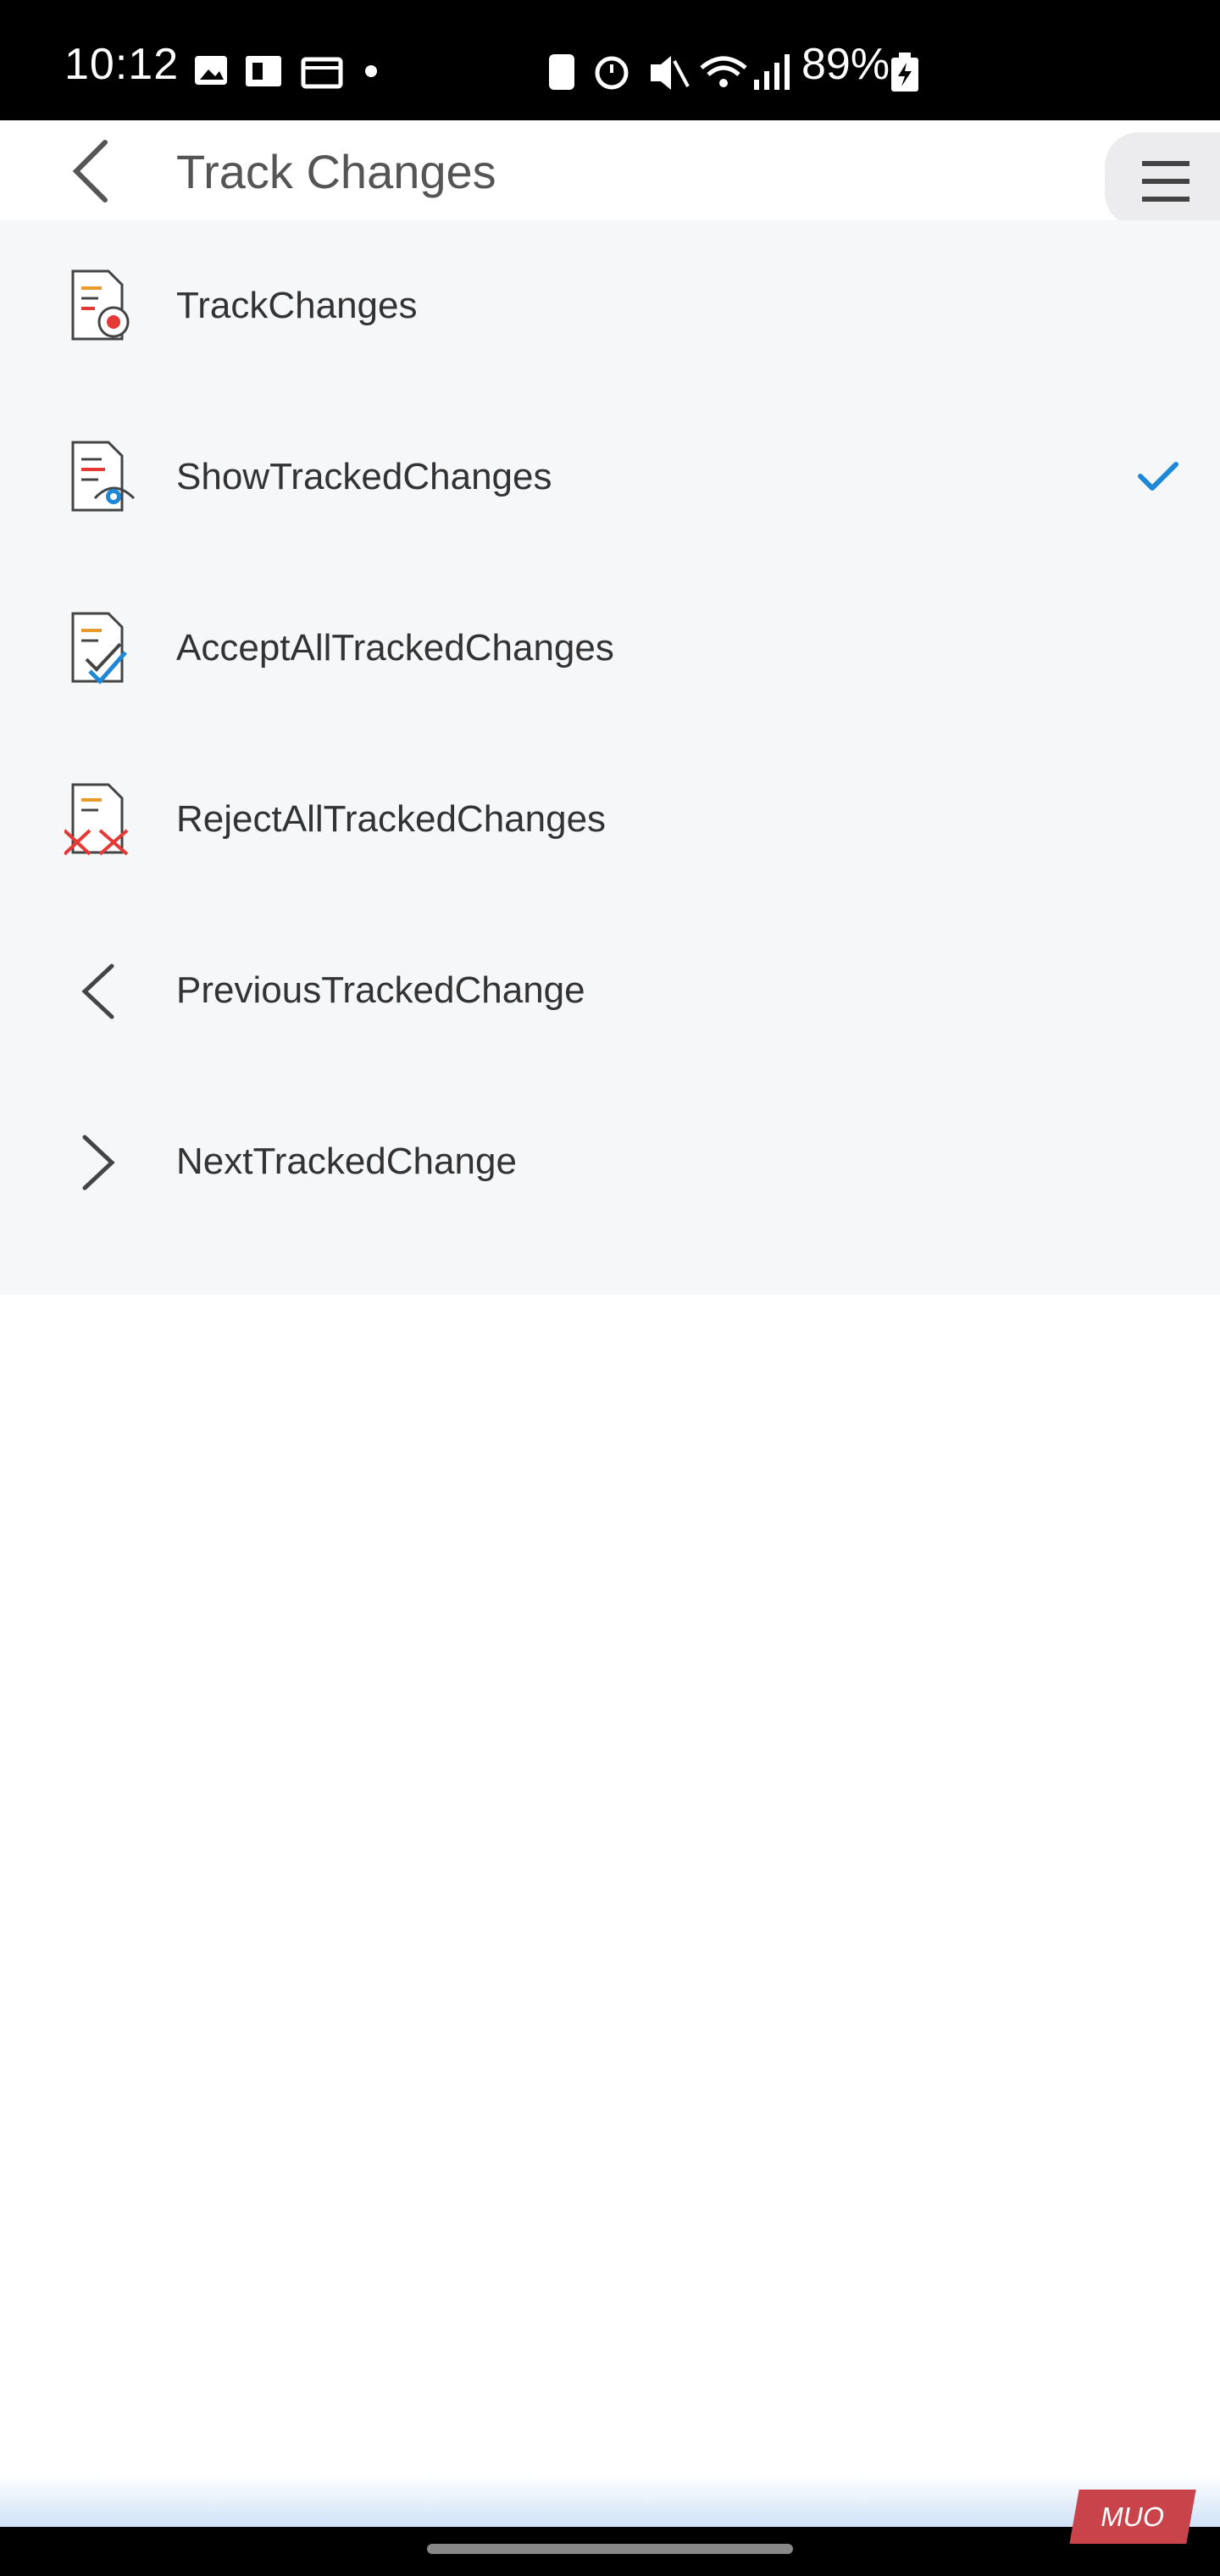  Describe the element at coordinates (610, 2549) in the screenshot. I see `home-gesture-handle` at that location.